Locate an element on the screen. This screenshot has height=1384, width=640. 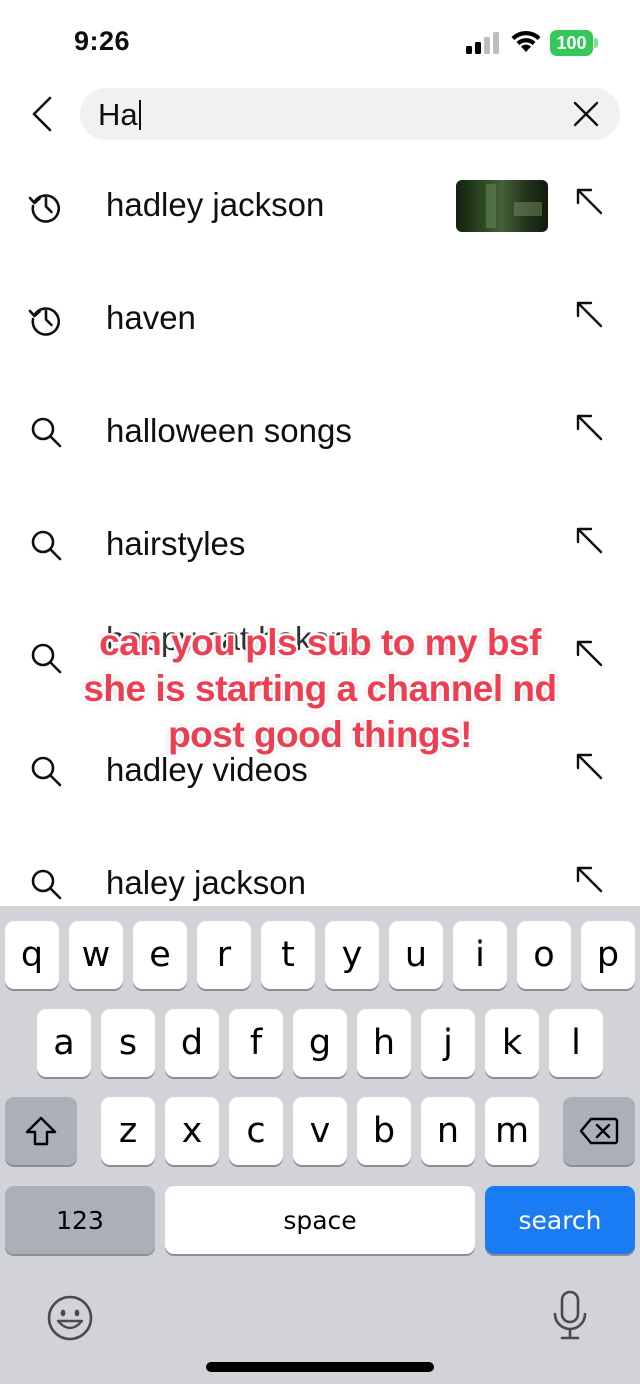
key-x: x is located at coordinates (192, 1131).